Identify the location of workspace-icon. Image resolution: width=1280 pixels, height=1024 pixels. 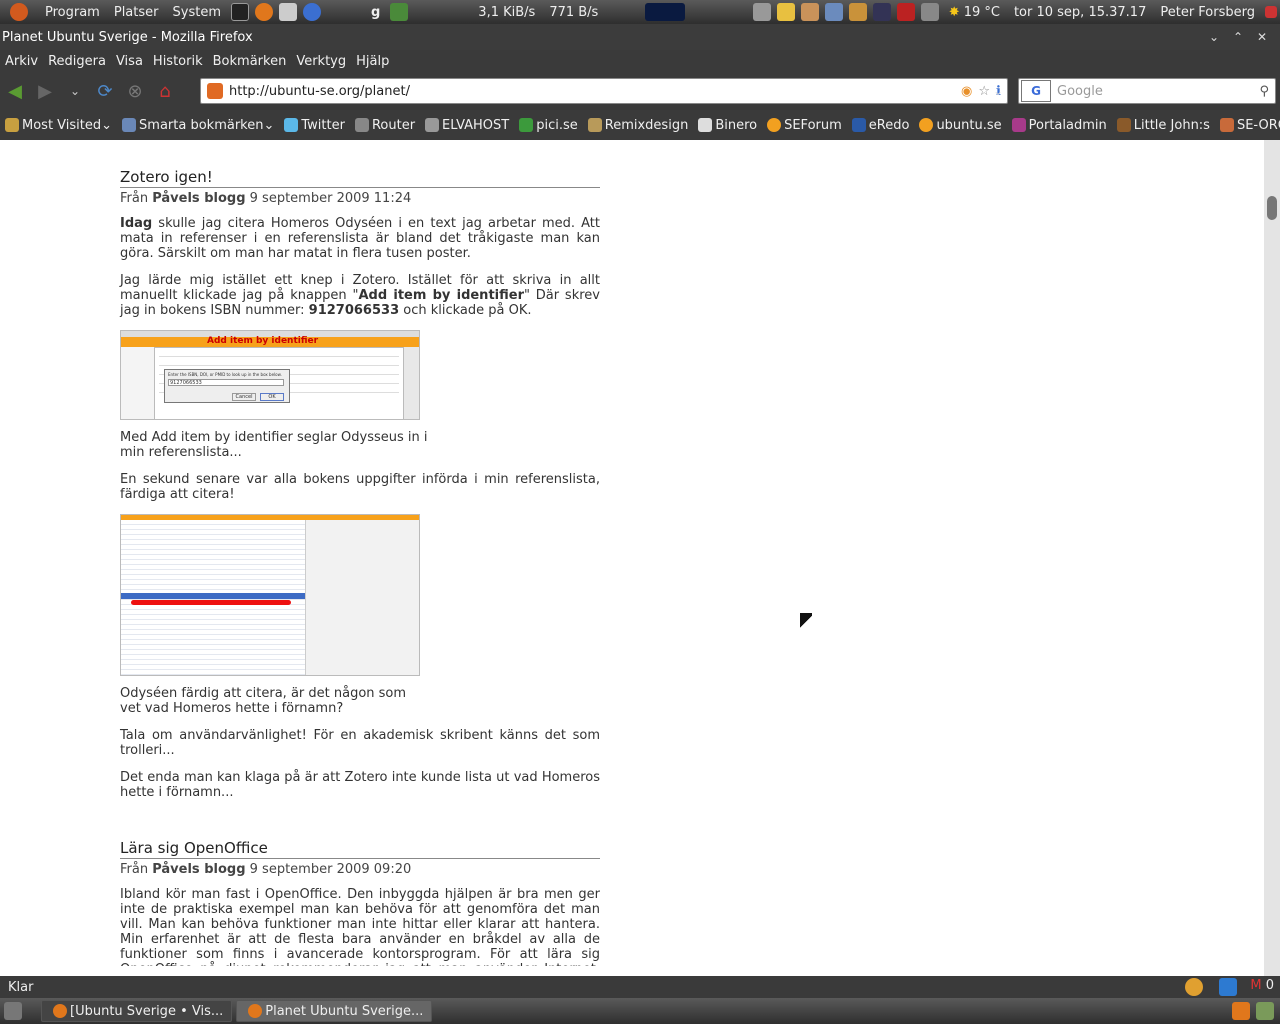
(1241, 1011).